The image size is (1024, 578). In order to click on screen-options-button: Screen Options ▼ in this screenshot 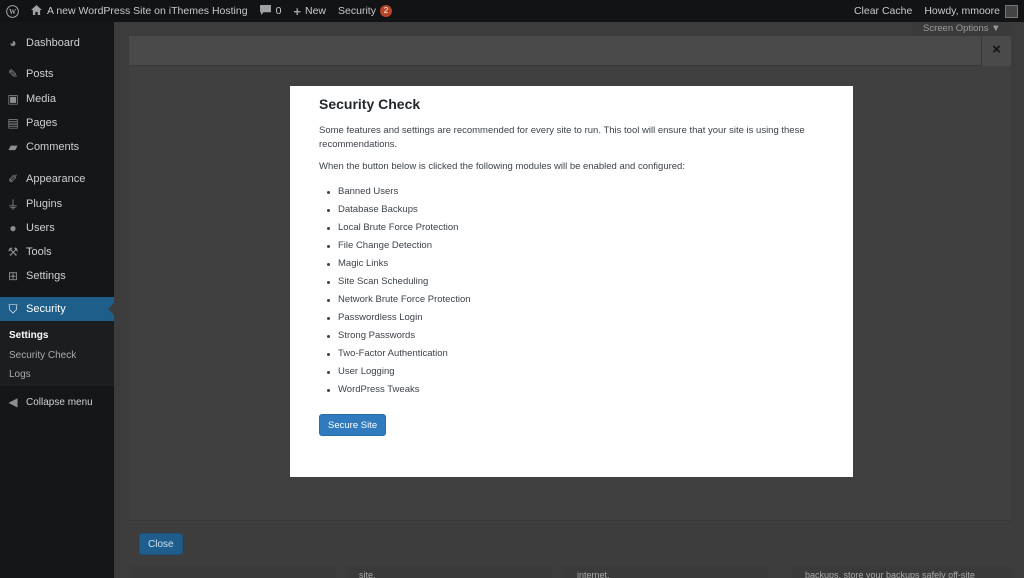, I will do `click(962, 29)`.